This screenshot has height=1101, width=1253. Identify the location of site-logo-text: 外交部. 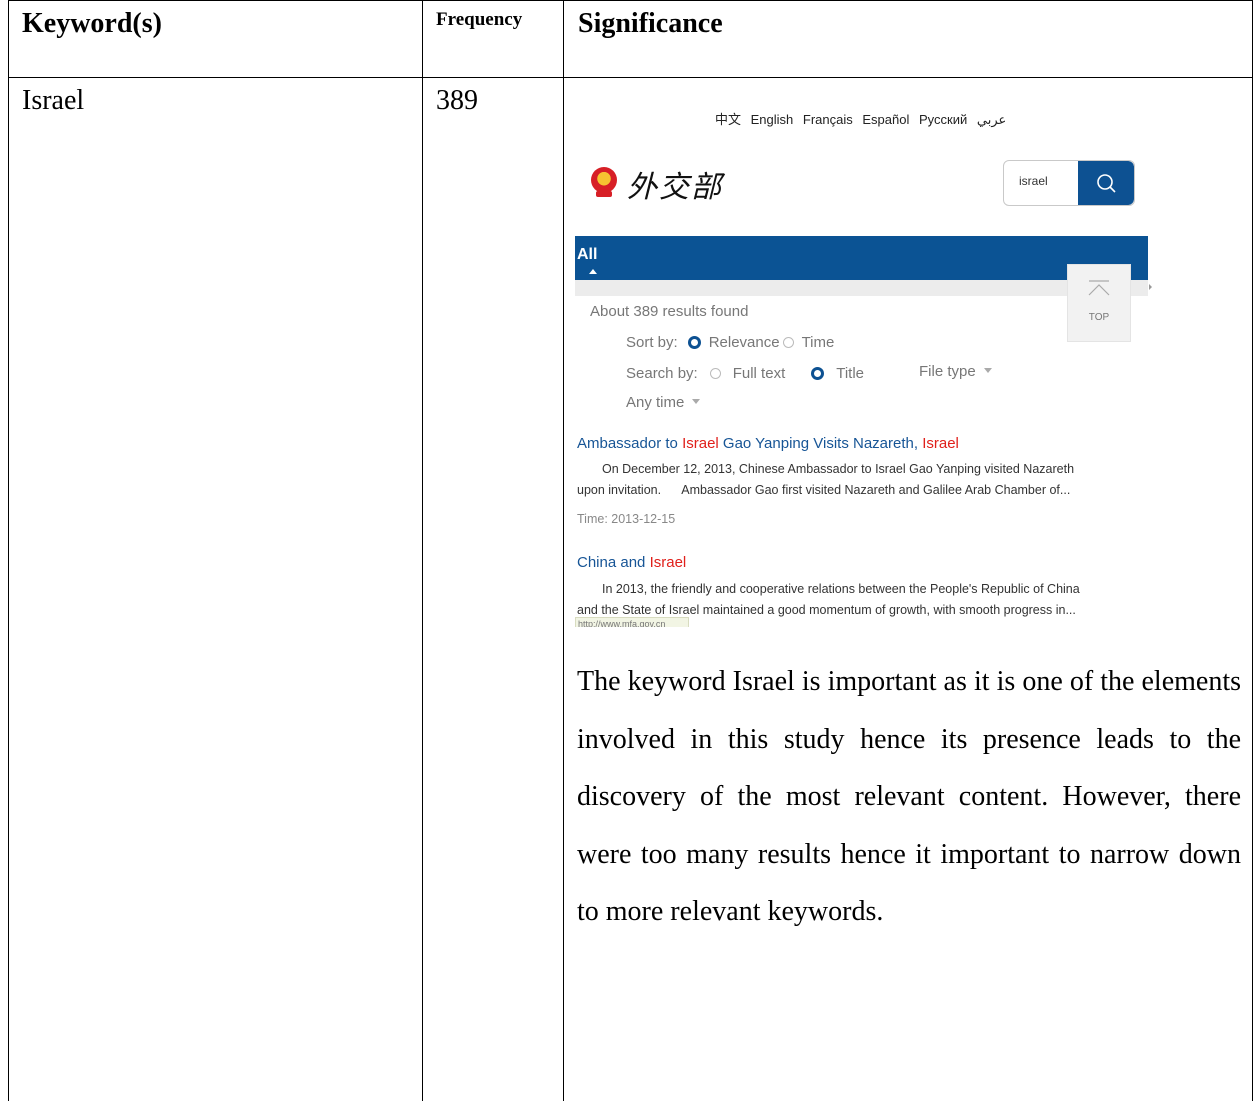
(675, 187).